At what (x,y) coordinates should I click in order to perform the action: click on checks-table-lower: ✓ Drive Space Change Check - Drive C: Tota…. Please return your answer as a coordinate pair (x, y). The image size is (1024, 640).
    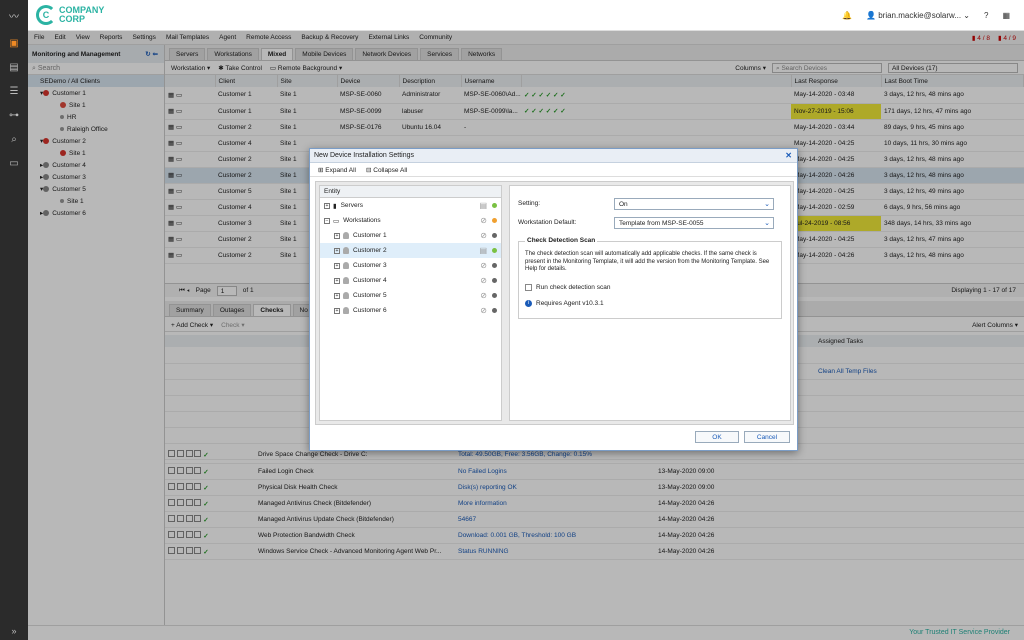
    Looking at the image, I should click on (594, 503).